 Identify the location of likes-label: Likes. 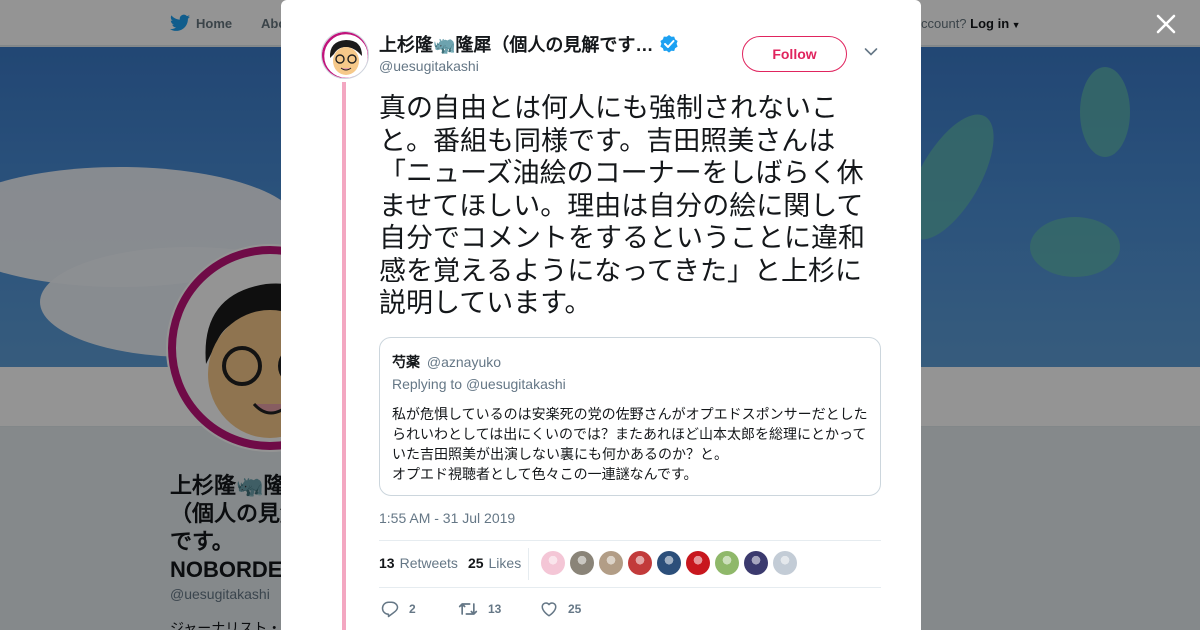
(505, 563).